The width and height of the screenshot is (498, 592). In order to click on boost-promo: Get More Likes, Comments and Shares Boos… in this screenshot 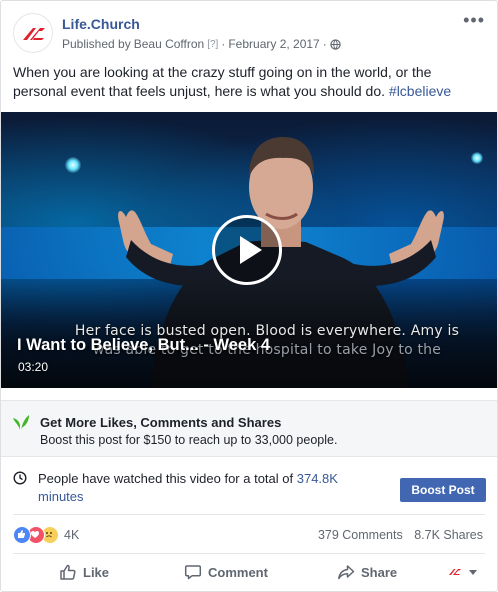, I will do `click(249, 428)`.